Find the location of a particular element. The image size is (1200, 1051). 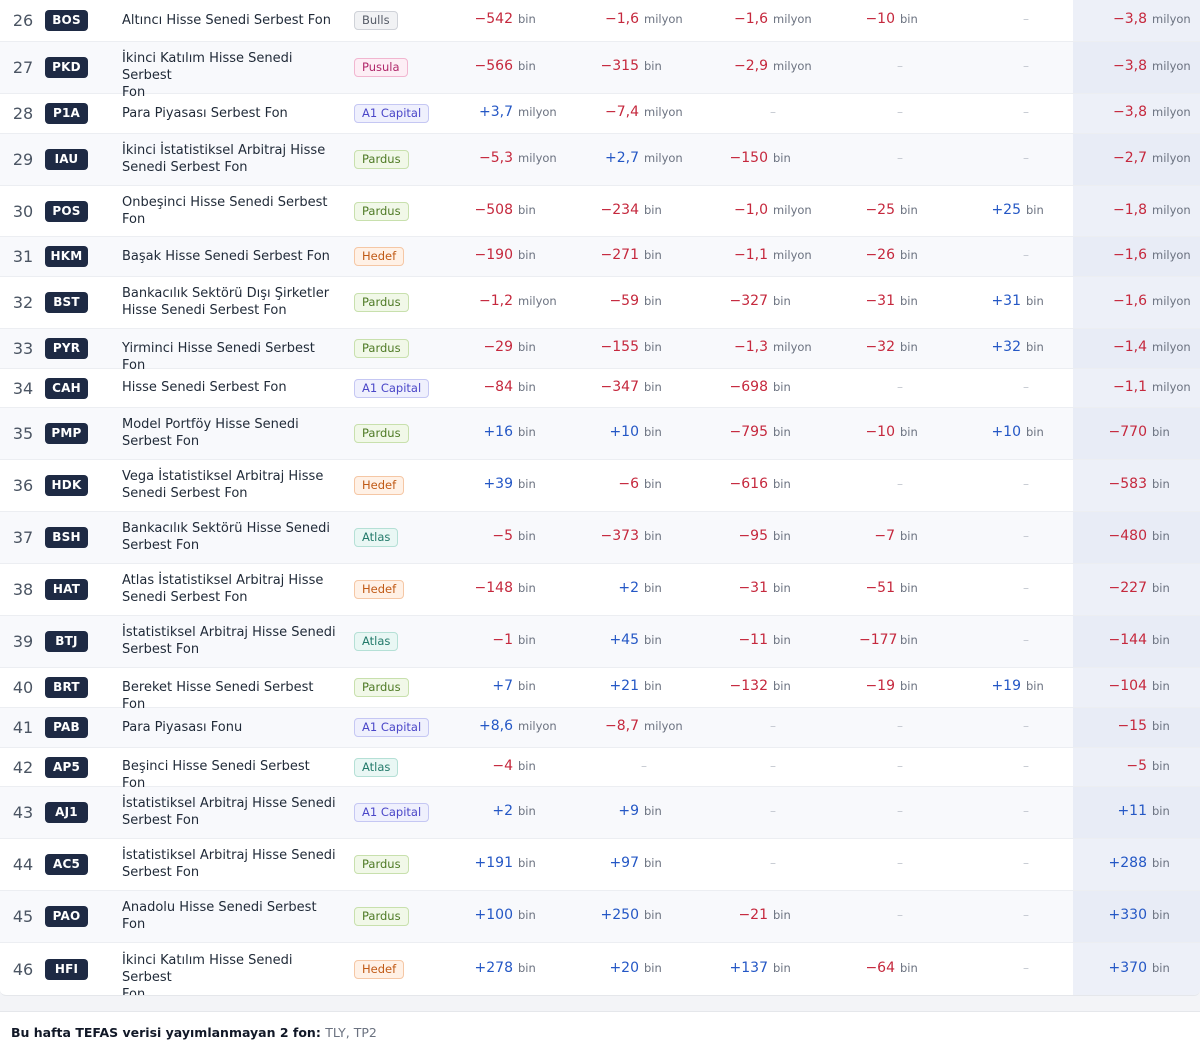

fund-name: Para Piyasası Serbest Fon is located at coordinates (229, 113).